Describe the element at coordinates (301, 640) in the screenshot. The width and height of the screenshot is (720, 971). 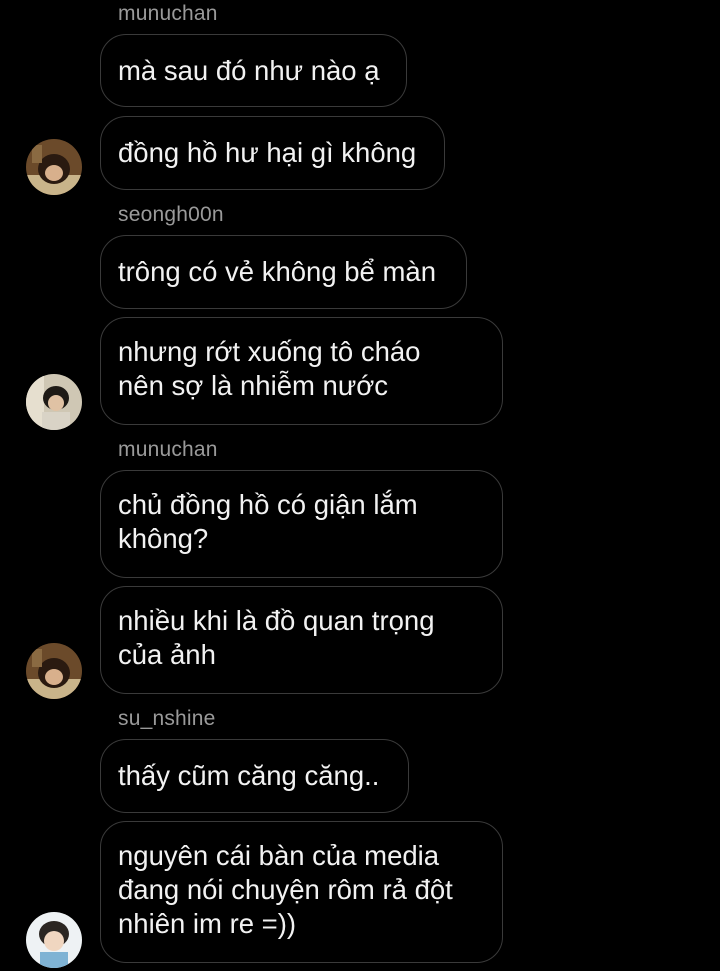
I see `message-bubble: nhiều khi là đồ quan trọng của ảnh` at that location.